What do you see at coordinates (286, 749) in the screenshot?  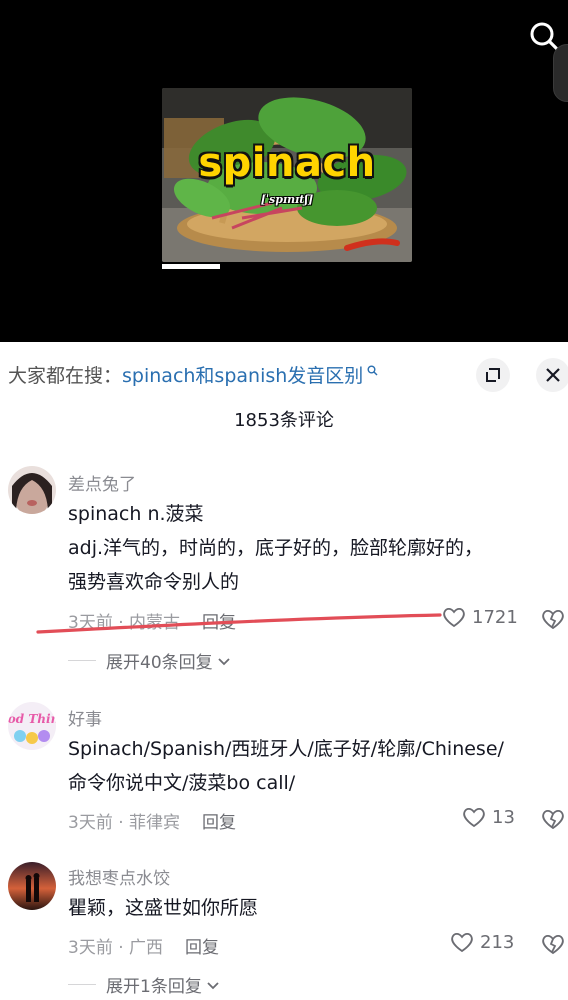 I see `comment-text-line: Spinach/Spanish/西班牙人/底子好/轮廓/Chinese/` at bounding box center [286, 749].